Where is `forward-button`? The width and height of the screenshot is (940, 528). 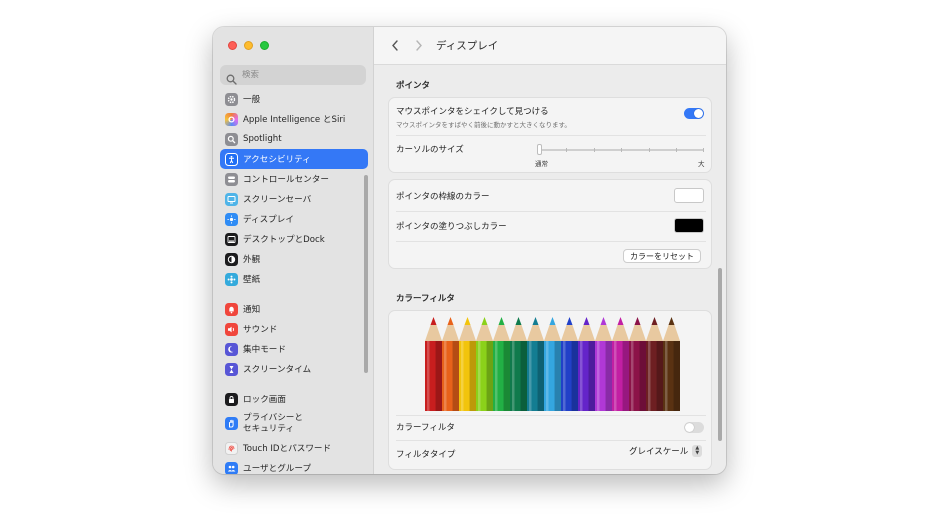
forward-button is located at coordinates (419, 46).